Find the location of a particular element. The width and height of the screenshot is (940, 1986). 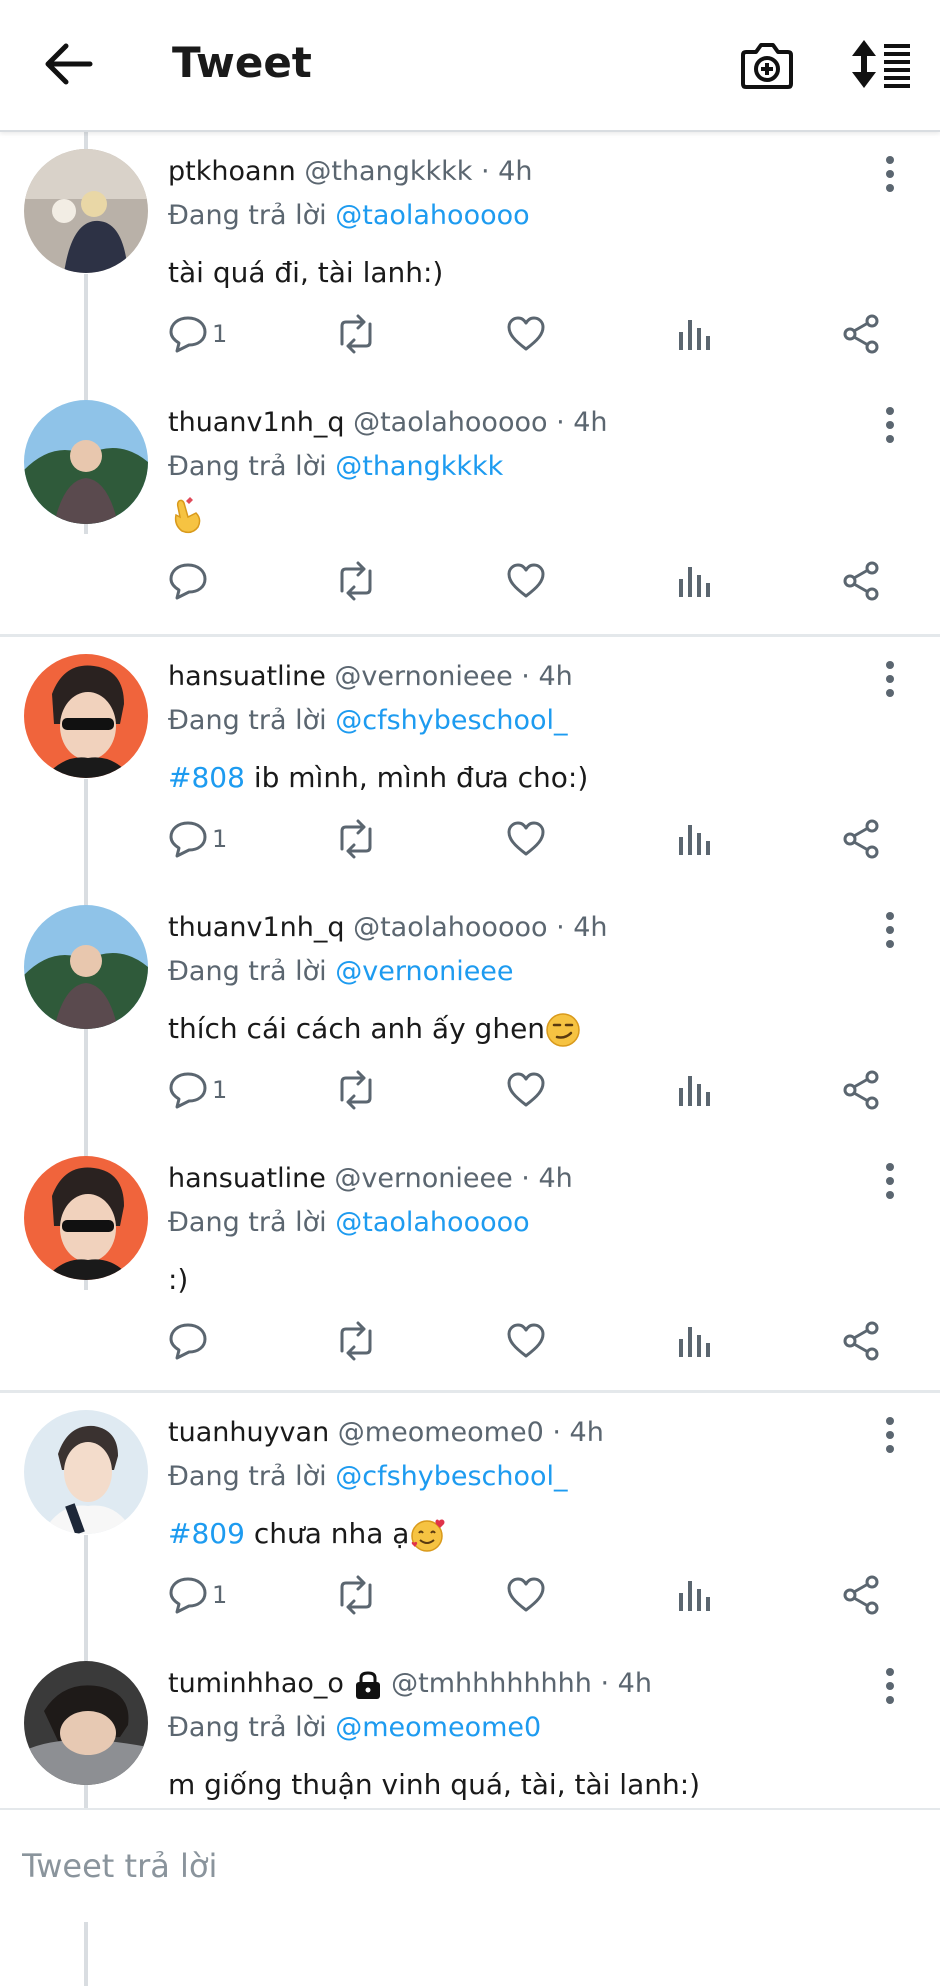

lock-icon is located at coordinates (367, 1684).